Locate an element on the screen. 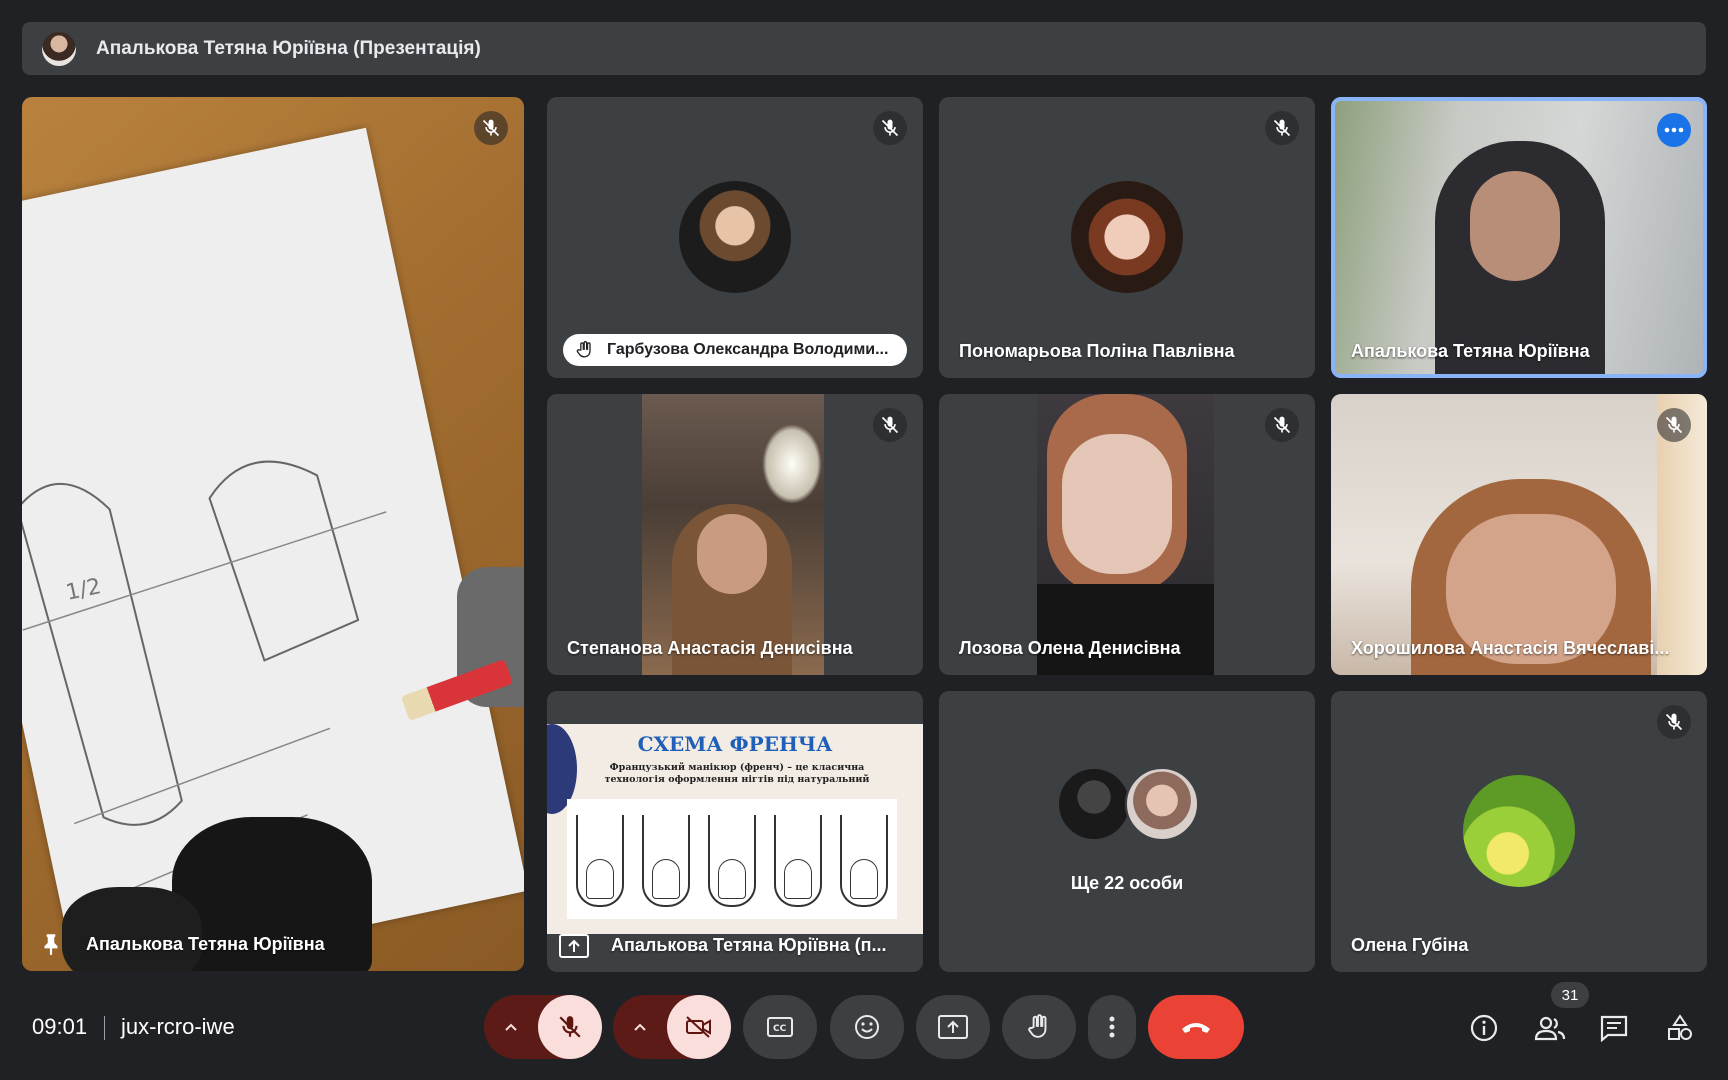 The height and width of the screenshot is (1080, 1728). mic-options-chevron-icon is located at coordinates (511, 1027).